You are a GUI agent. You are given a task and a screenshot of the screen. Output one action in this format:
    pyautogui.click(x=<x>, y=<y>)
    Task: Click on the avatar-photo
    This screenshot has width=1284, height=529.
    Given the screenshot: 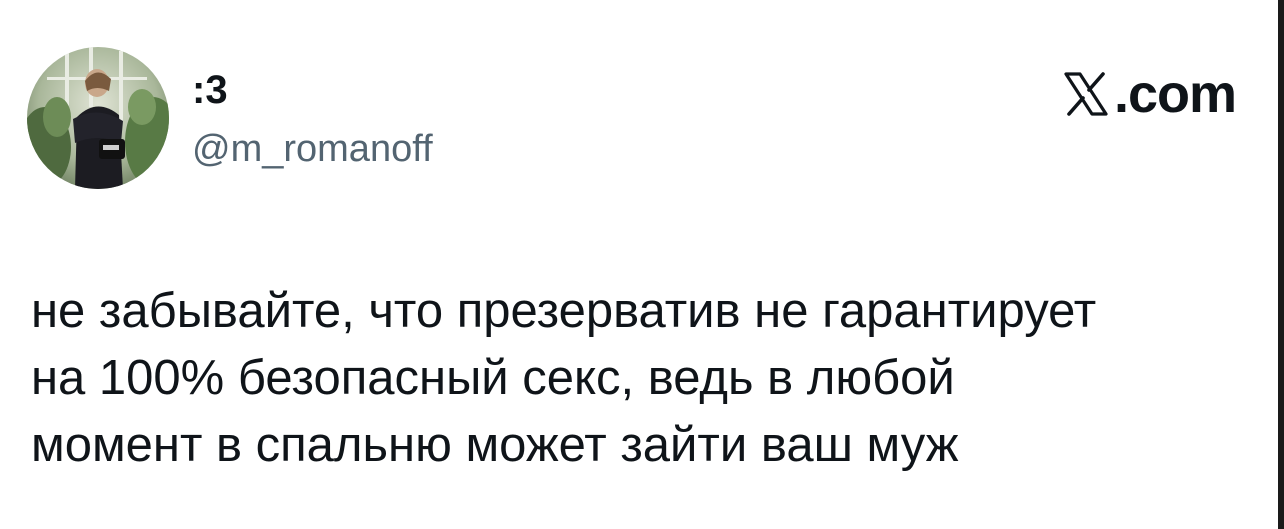 What is the action you would take?
    pyautogui.click(x=98, y=118)
    